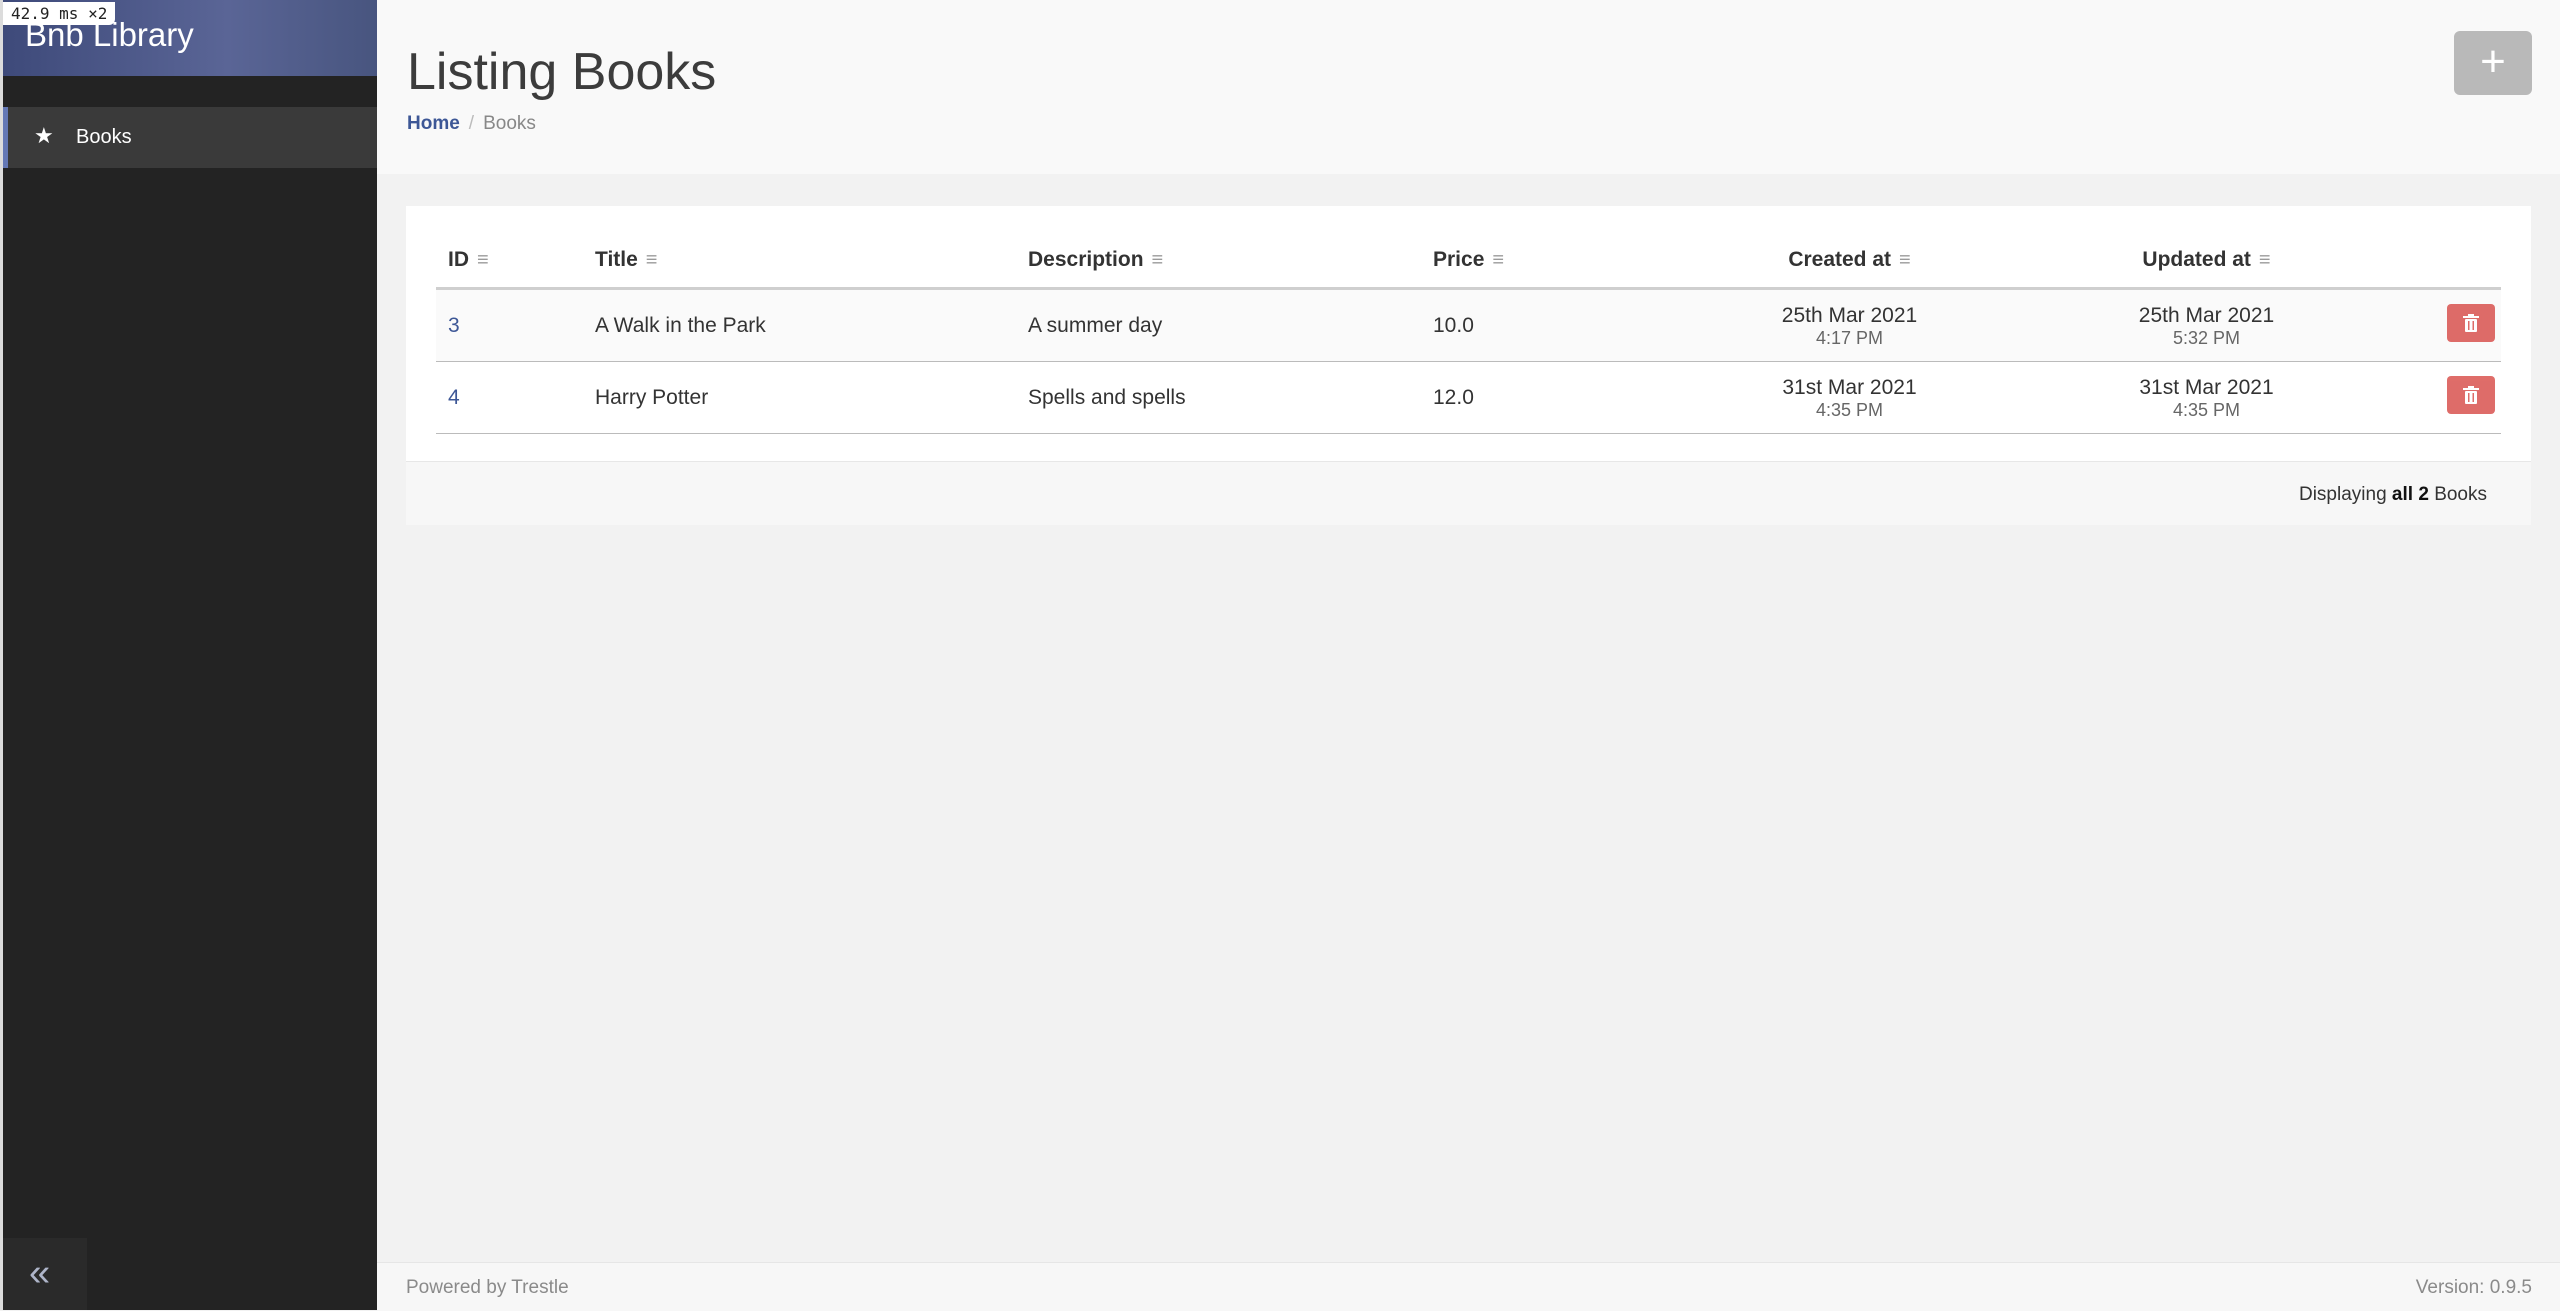 This screenshot has width=2560, height=1311. Describe the element at coordinates (1546, 325) in the screenshot. I see `book-price: 10.0` at that location.